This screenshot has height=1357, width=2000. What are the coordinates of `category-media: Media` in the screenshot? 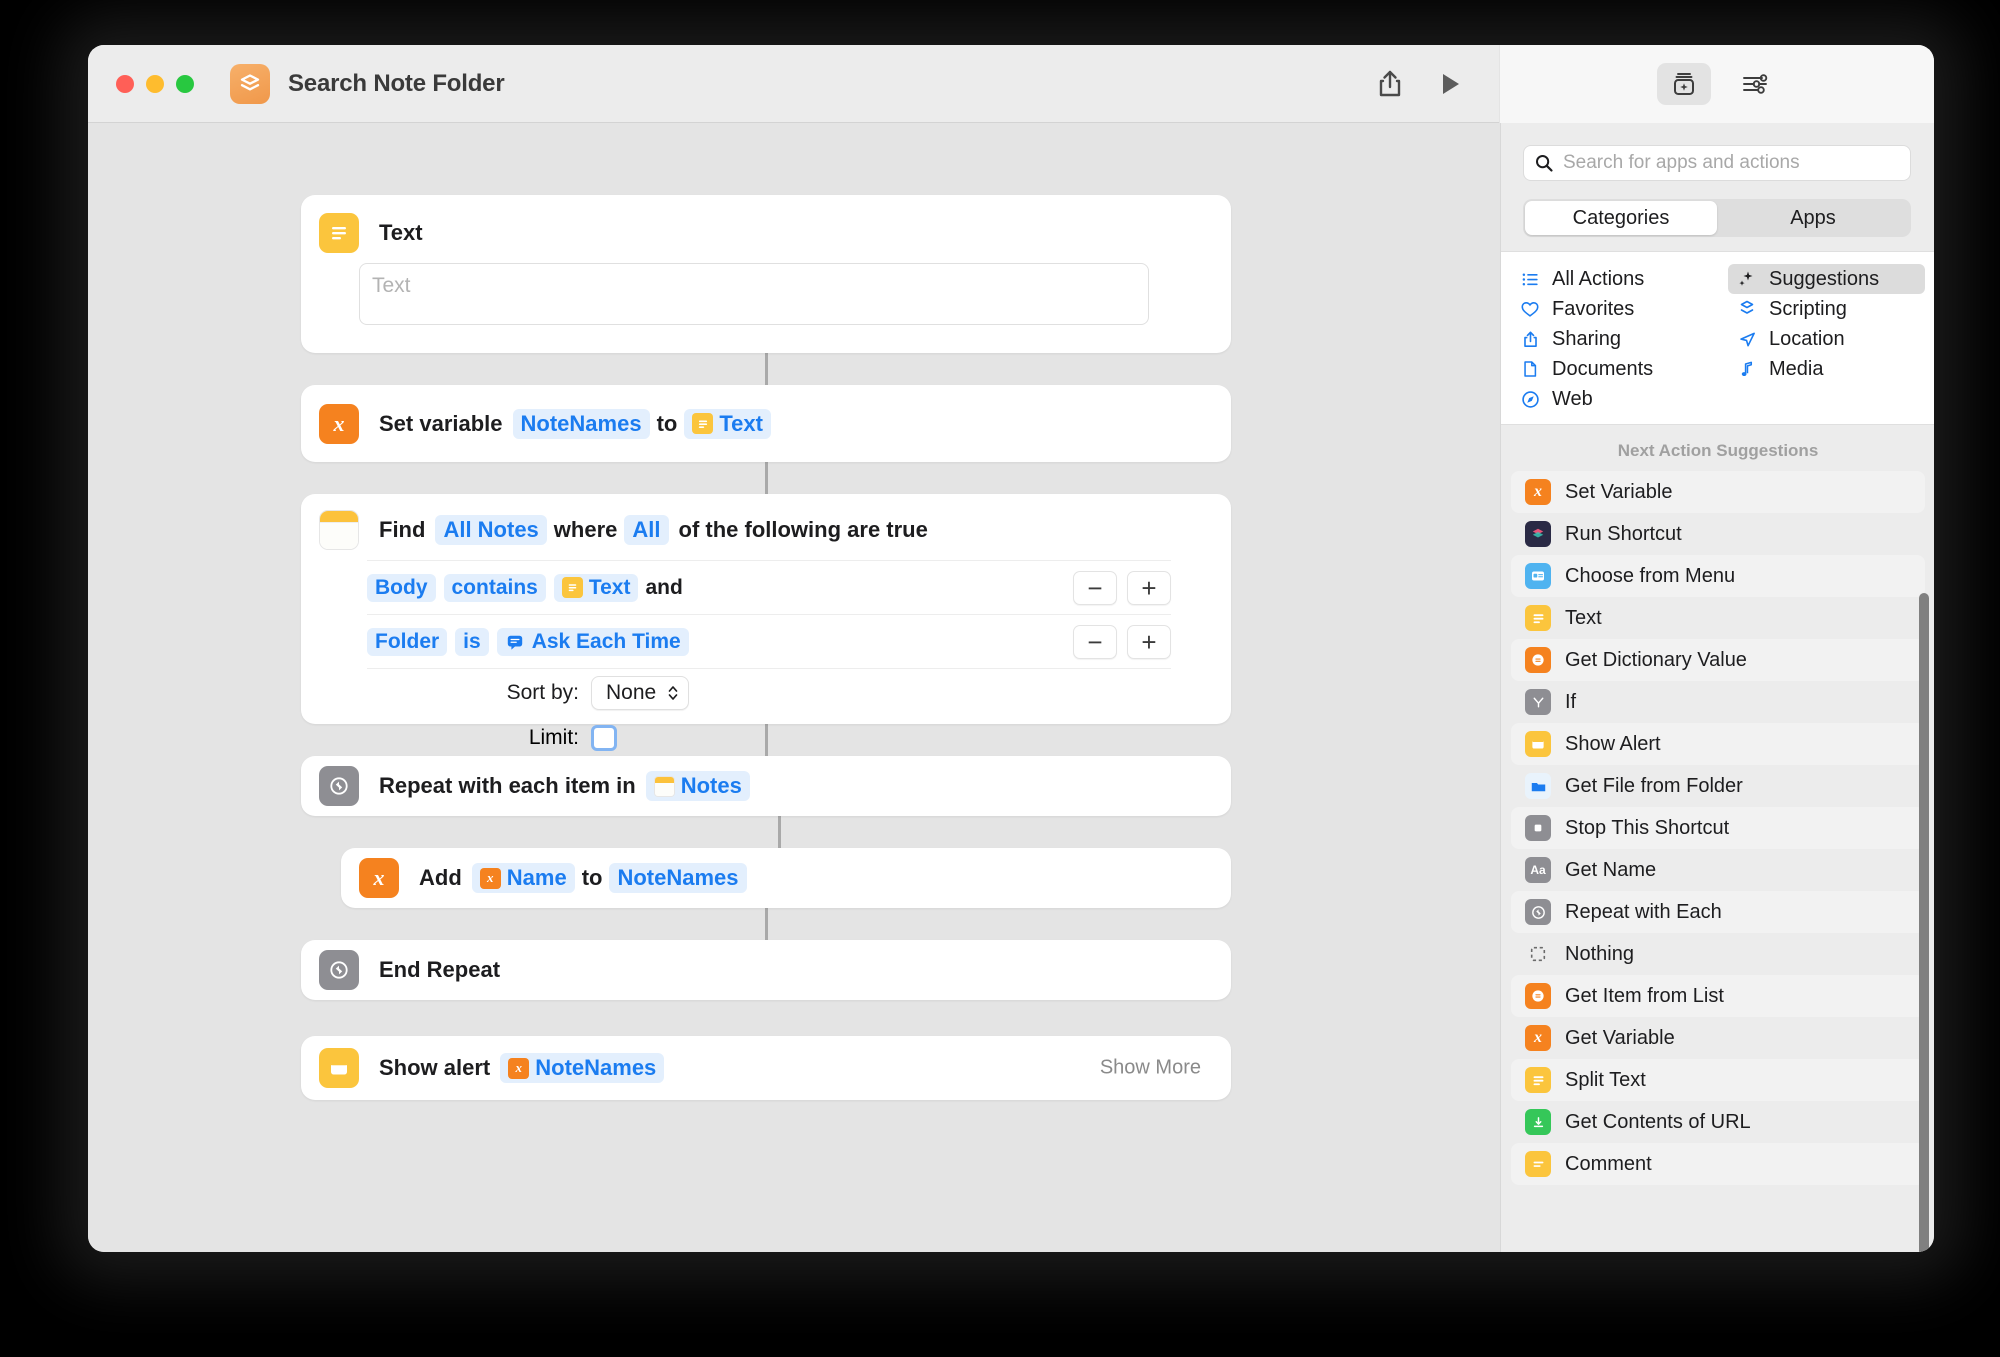 It's located at (1826, 369).